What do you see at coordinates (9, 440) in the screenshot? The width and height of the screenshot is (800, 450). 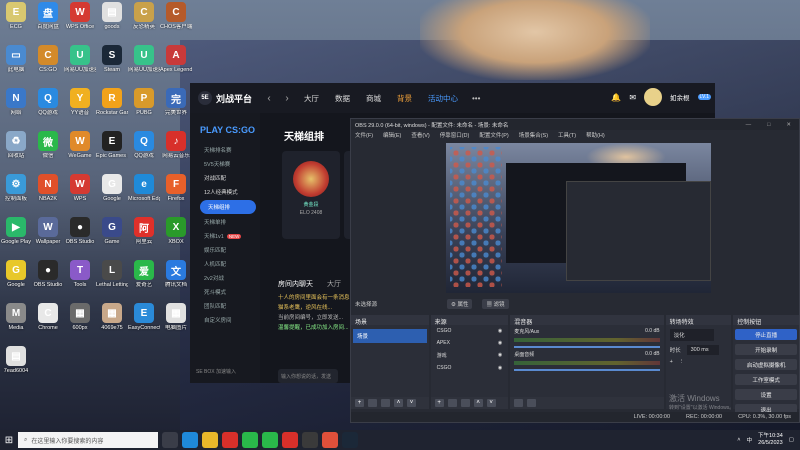 I see `windows-start-icon: ⊞` at bounding box center [9, 440].